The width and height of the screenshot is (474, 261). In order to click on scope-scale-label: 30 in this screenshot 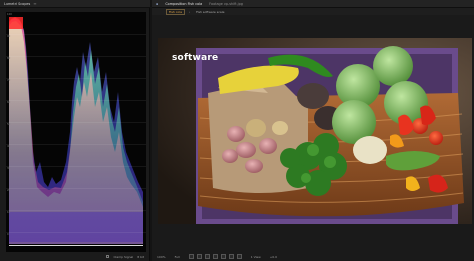, I will do `click(9, 168)`.